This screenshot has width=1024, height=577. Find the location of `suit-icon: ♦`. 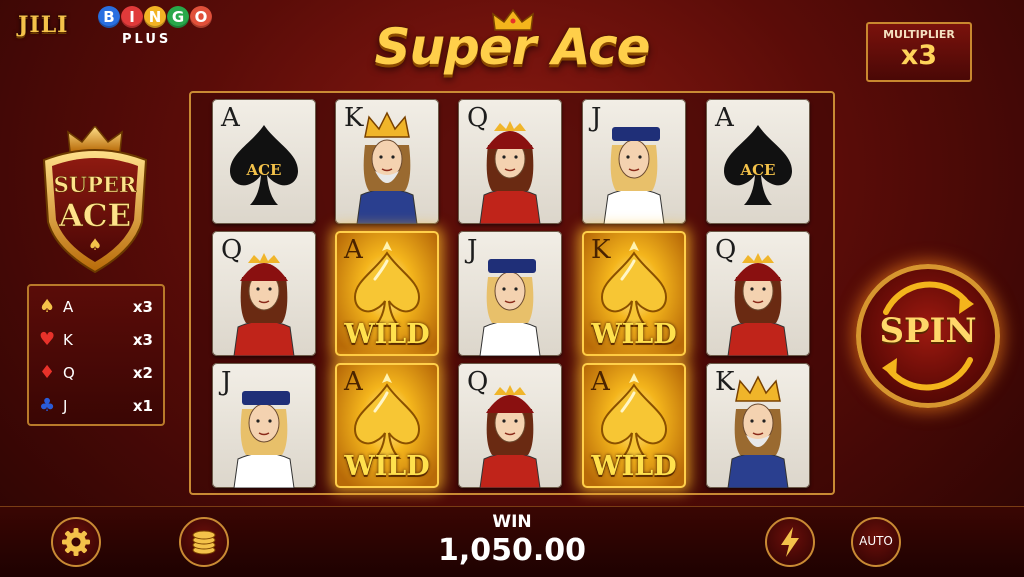

suit-icon: ♦ is located at coordinates (47, 372).